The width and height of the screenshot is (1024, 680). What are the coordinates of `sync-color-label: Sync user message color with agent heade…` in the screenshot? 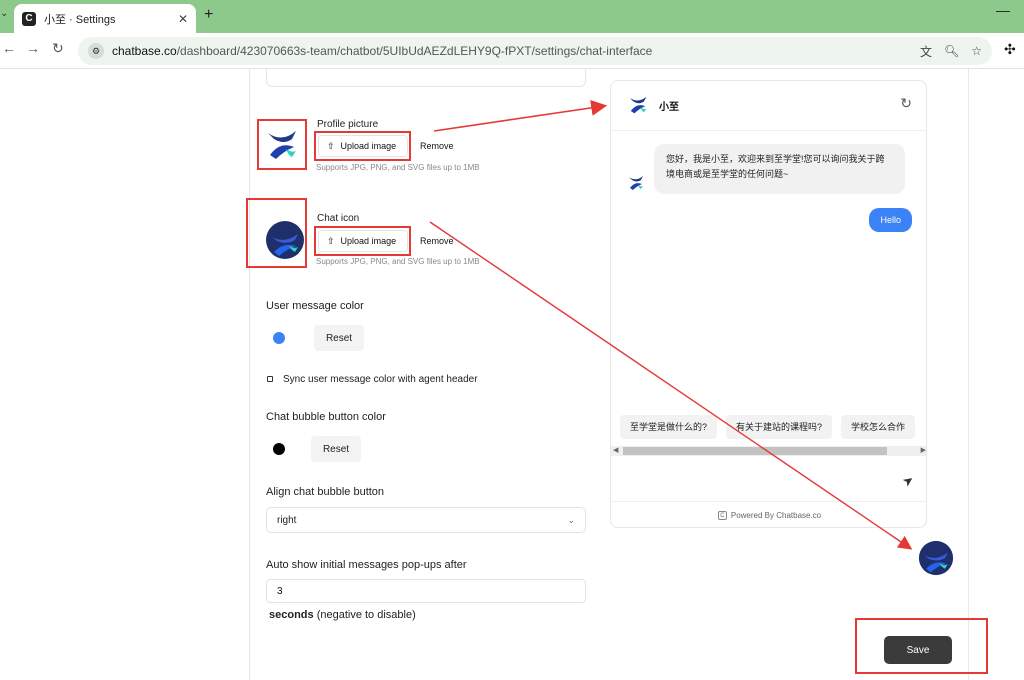 It's located at (380, 379).